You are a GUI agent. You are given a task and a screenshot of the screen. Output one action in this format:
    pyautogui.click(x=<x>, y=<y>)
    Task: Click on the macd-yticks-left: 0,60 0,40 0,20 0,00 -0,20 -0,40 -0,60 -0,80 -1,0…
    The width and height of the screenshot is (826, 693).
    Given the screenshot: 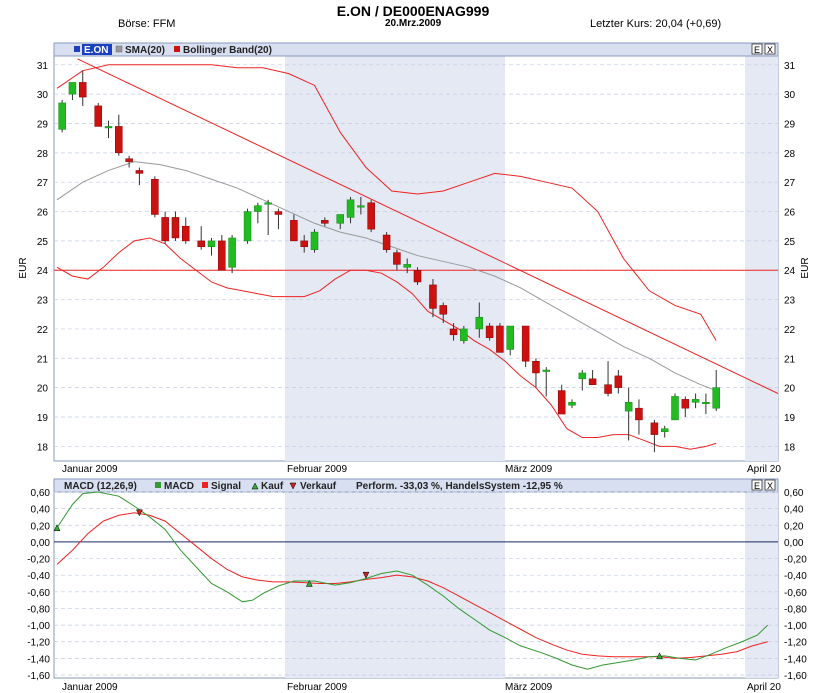 What is the action you would take?
    pyautogui.click(x=38, y=585)
    